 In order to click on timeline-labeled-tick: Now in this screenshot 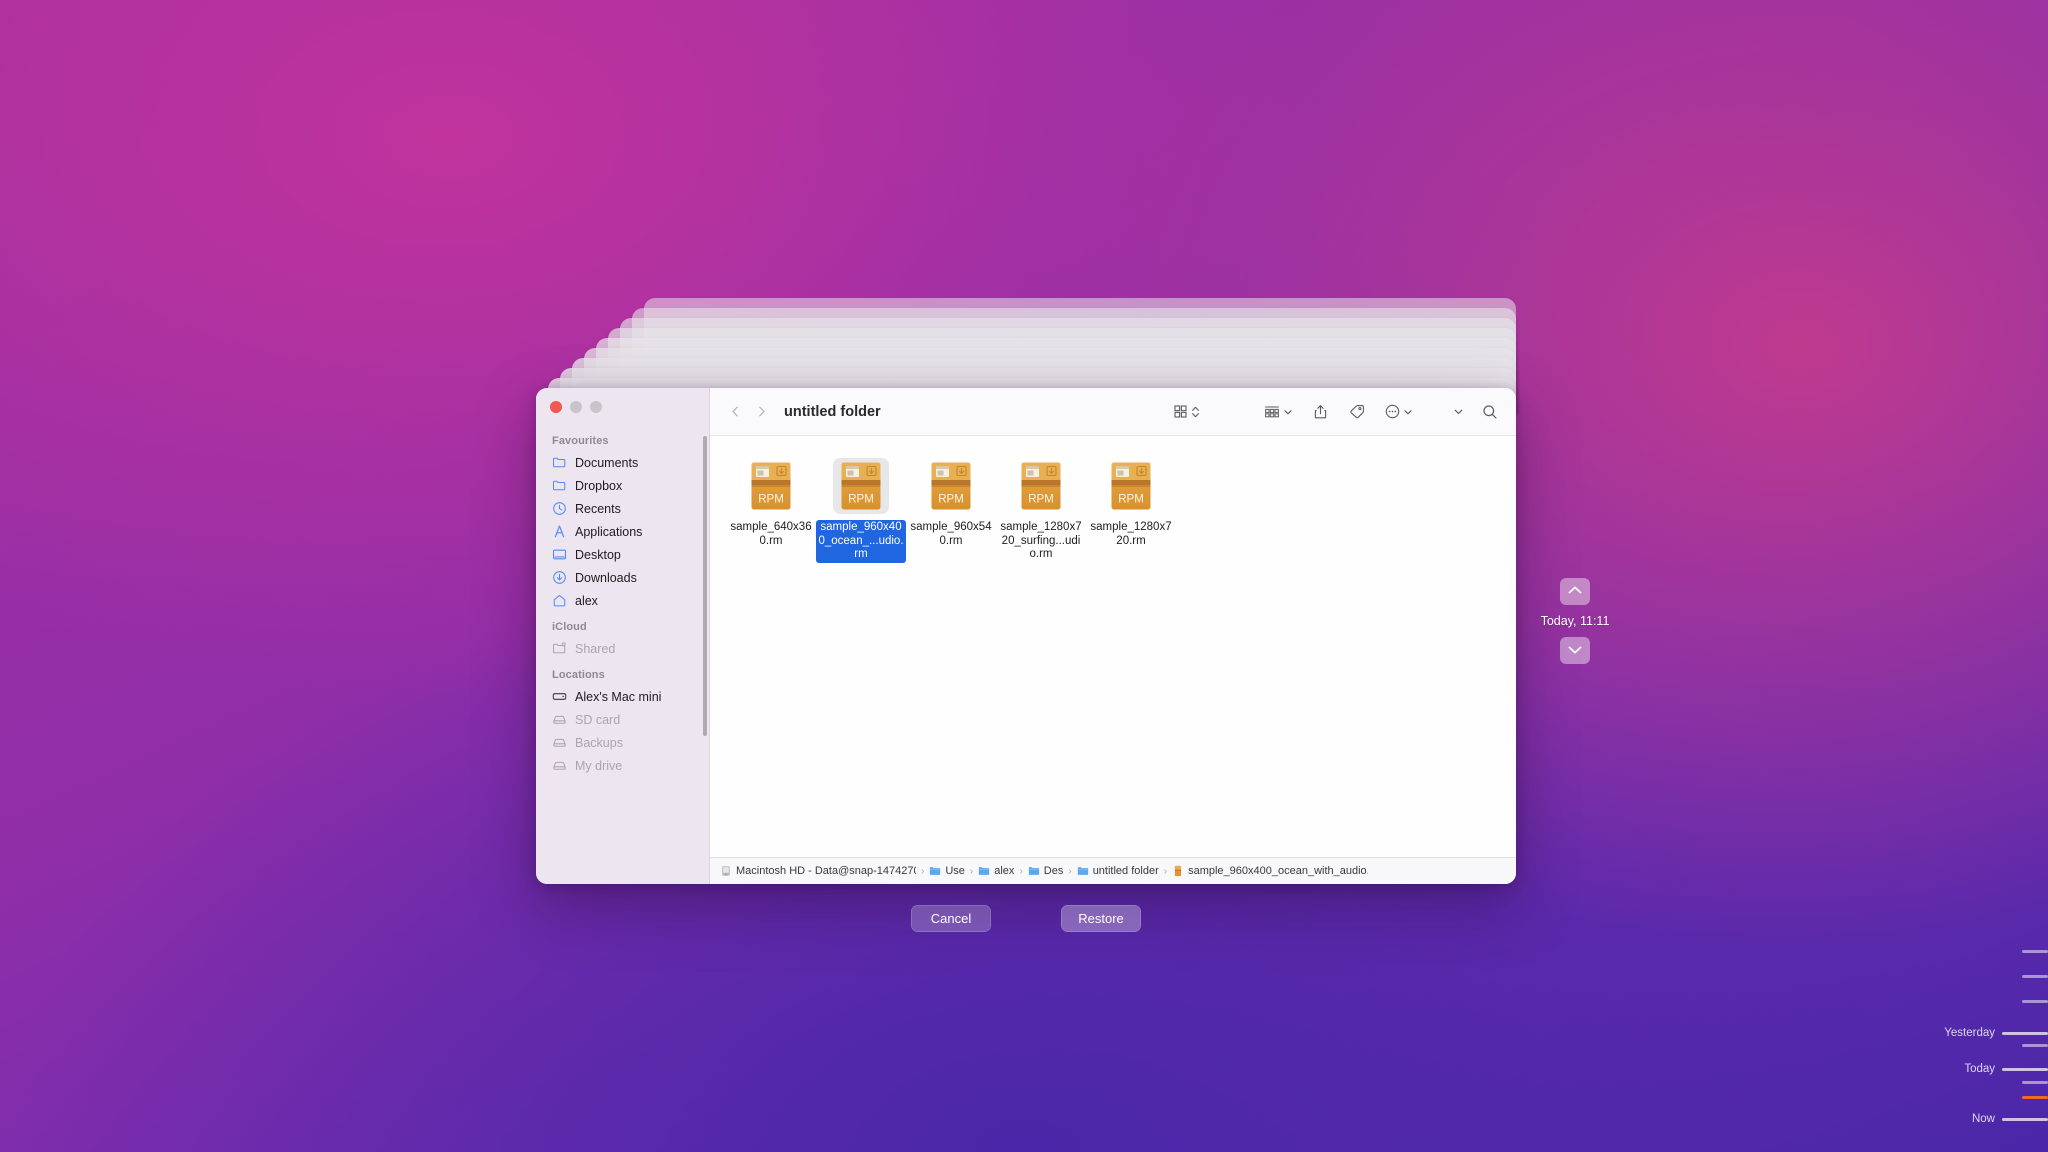, I will do `click(2010, 1119)`.